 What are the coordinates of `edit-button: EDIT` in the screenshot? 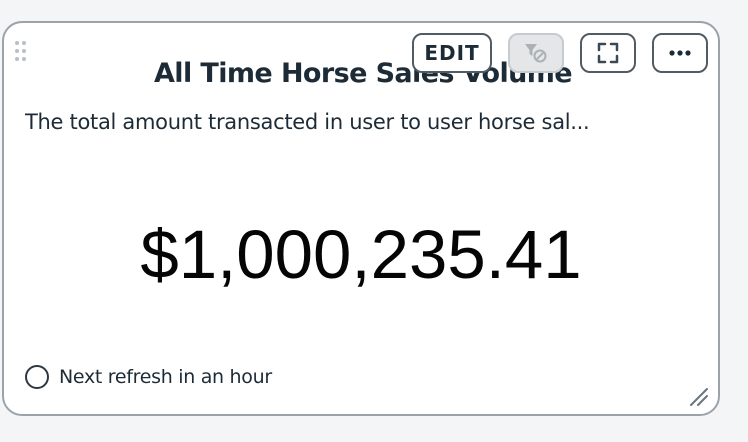 It's located at (452, 53).